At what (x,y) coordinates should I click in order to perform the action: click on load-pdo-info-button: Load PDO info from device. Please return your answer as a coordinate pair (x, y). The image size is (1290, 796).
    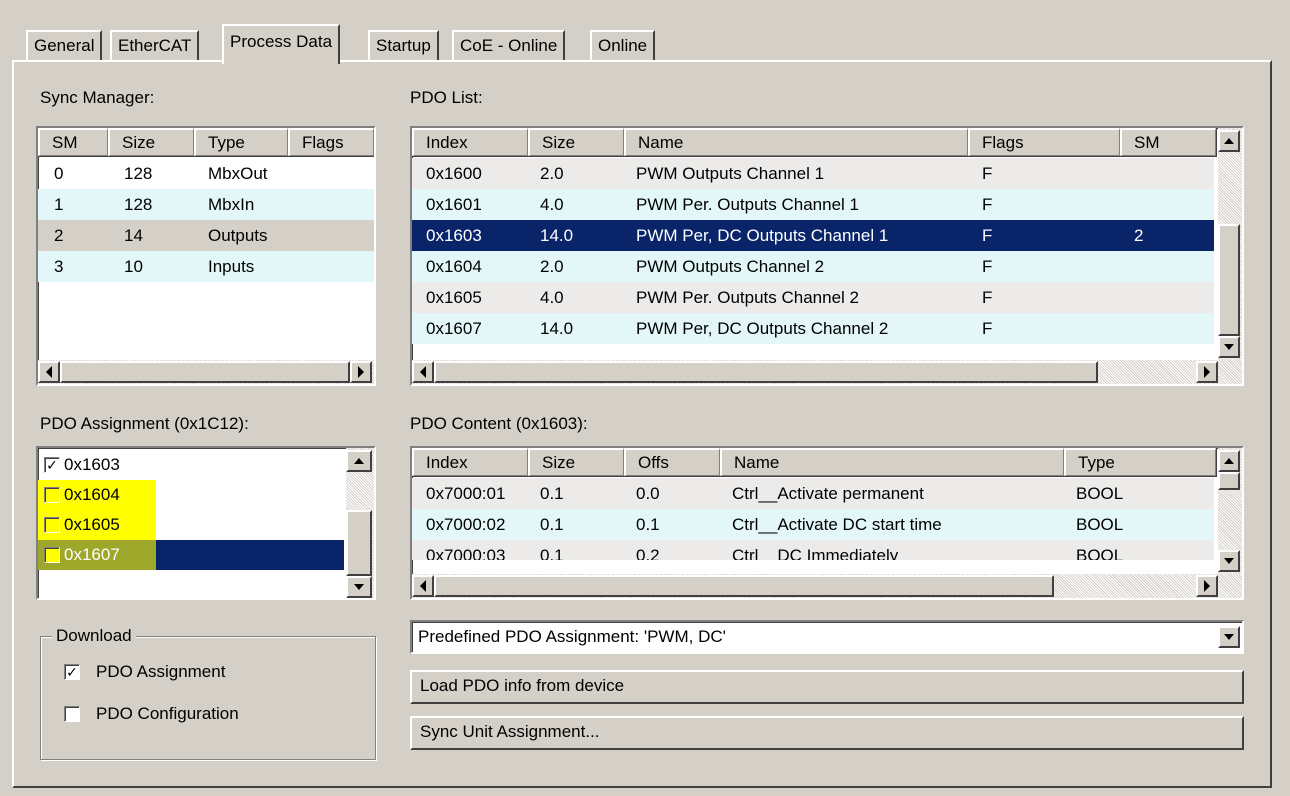
    Looking at the image, I should click on (827, 687).